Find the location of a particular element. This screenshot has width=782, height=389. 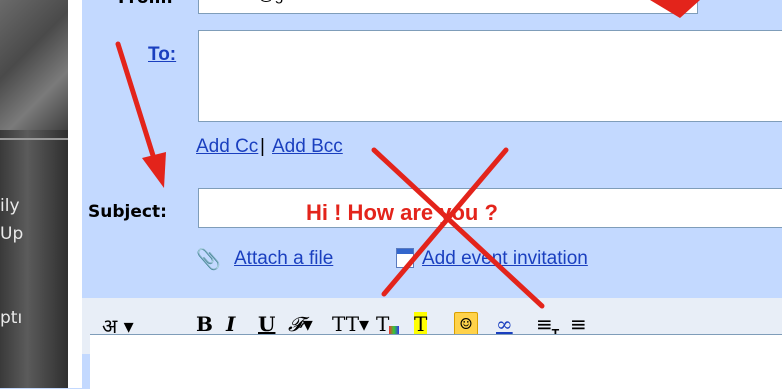

subject-value: Hi ! How are you ? is located at coordinates (402, 212).